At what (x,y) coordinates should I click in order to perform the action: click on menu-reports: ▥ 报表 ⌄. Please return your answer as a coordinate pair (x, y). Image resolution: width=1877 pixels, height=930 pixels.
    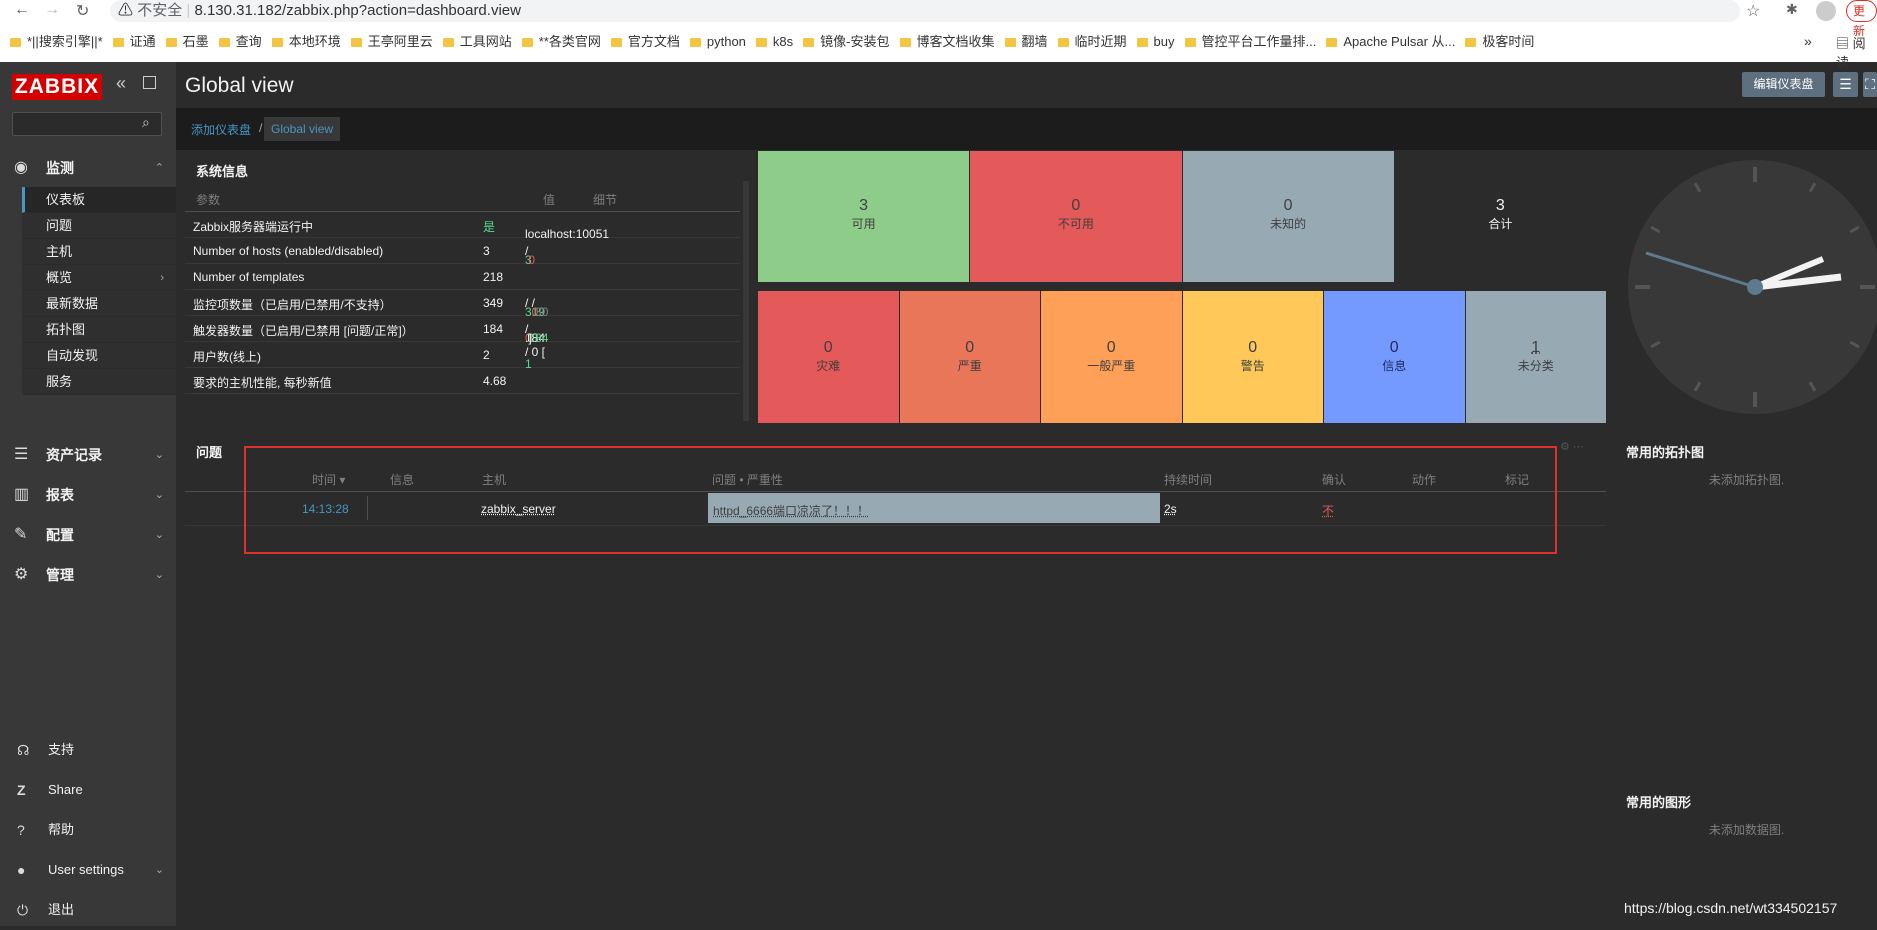
    Looking at the image, I should click on (88, 495).